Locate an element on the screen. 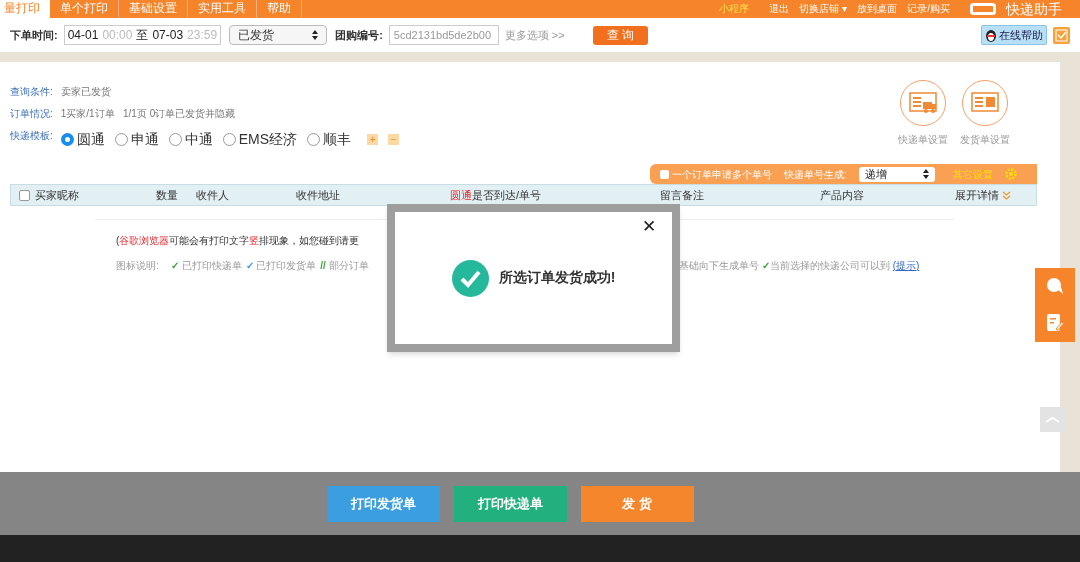 This screenshot has width=1080, height=562. monitor-icon is located at coordinates (983, 9).